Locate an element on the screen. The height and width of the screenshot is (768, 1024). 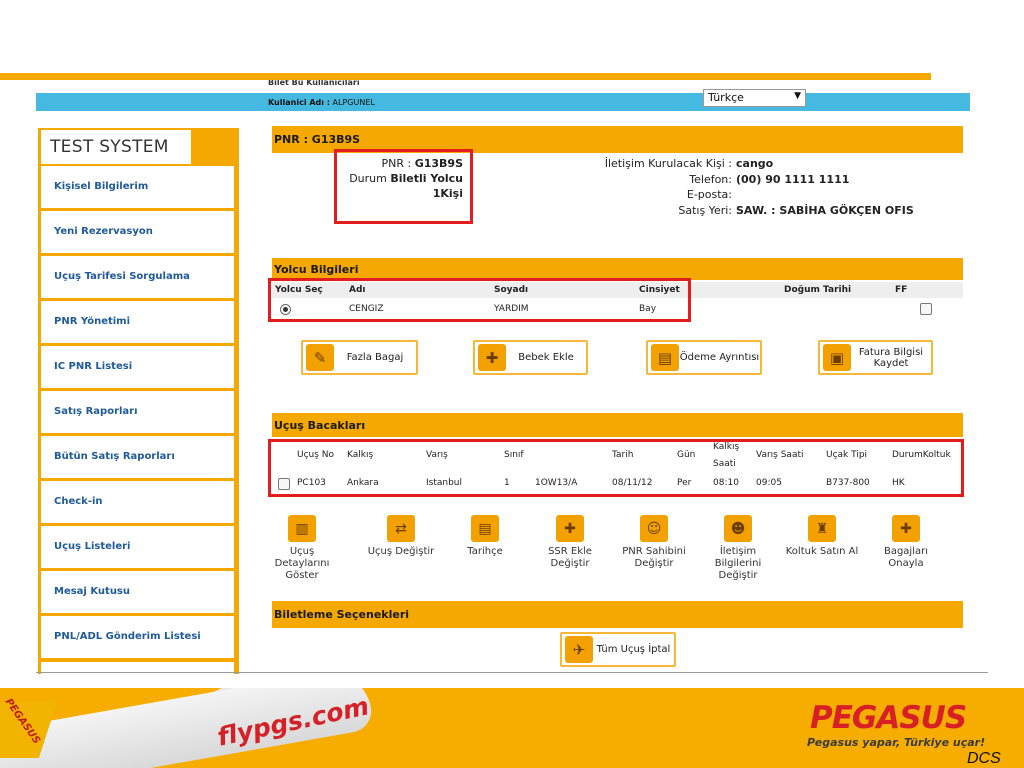
email-label: E-posta: is located at coordinates (709, 194).